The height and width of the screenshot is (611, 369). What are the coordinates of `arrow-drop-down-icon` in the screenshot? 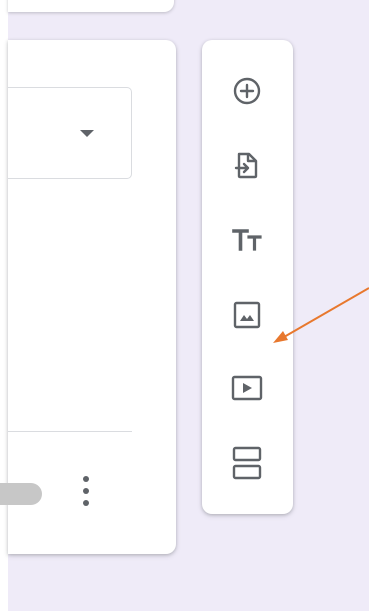 It's located at (87, 133).